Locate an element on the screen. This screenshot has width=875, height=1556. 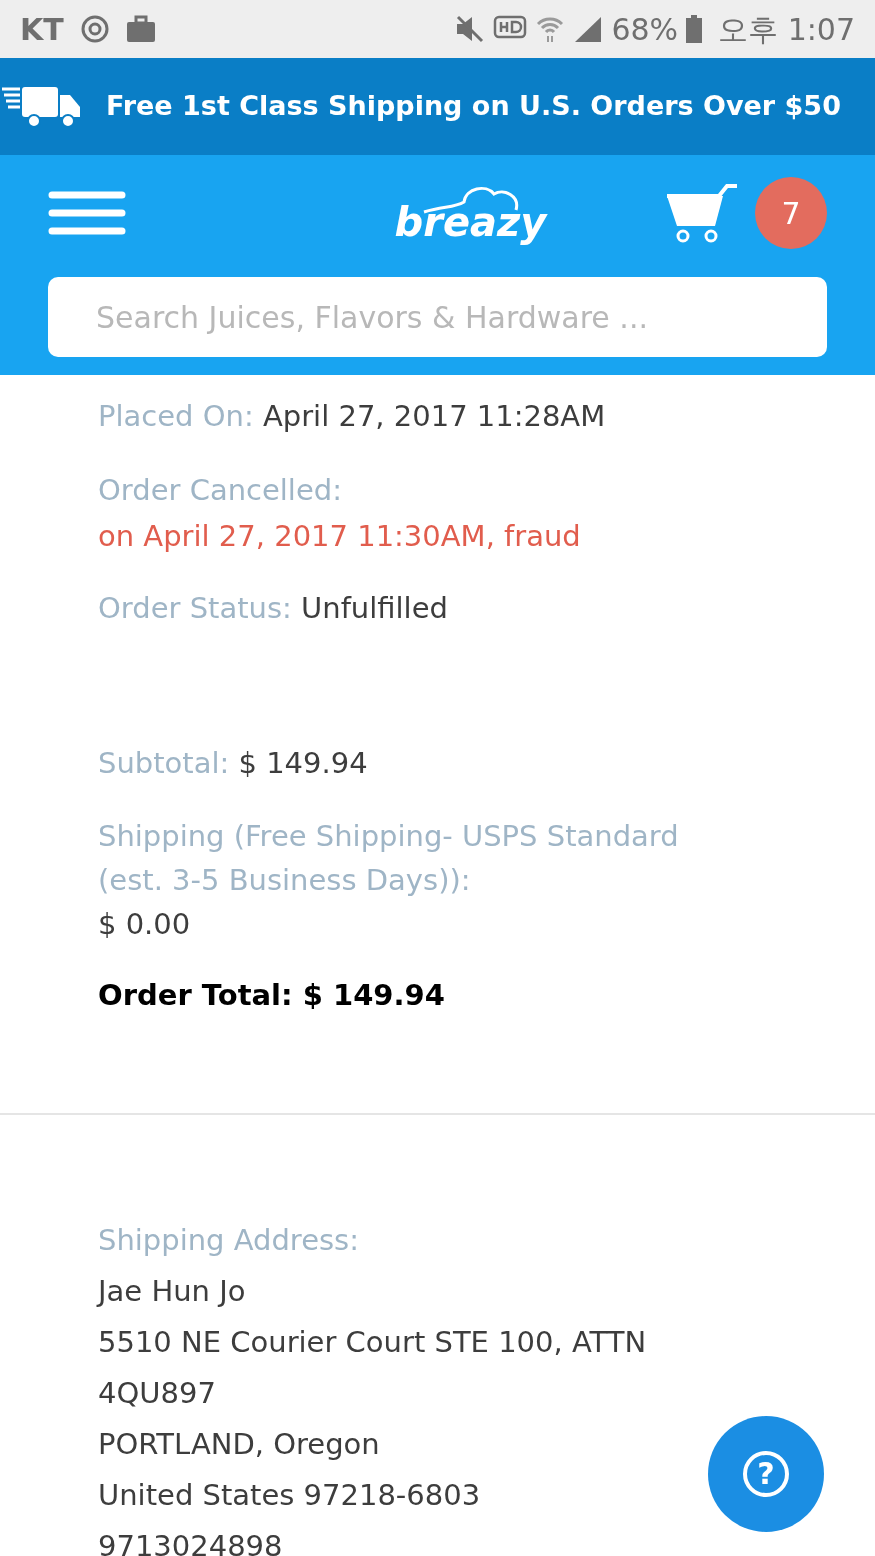
field-value: Unfulfilled is located at coordinates (374, 607).